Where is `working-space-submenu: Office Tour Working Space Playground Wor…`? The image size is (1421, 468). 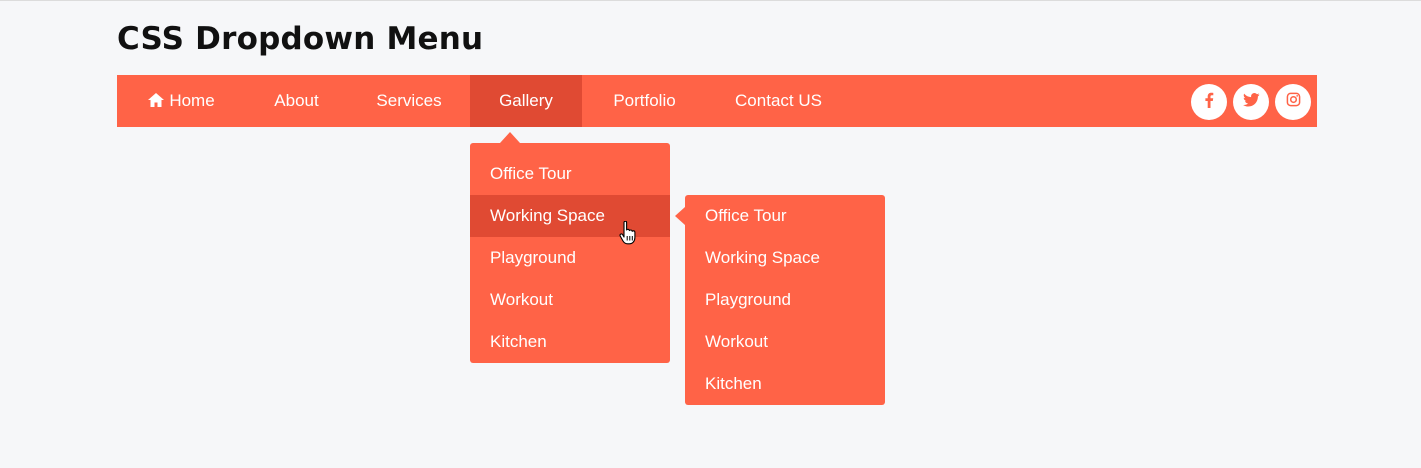
working-space-submenu: Office Tour Working Space Playground Wor… is located at coordinates (785, 300).